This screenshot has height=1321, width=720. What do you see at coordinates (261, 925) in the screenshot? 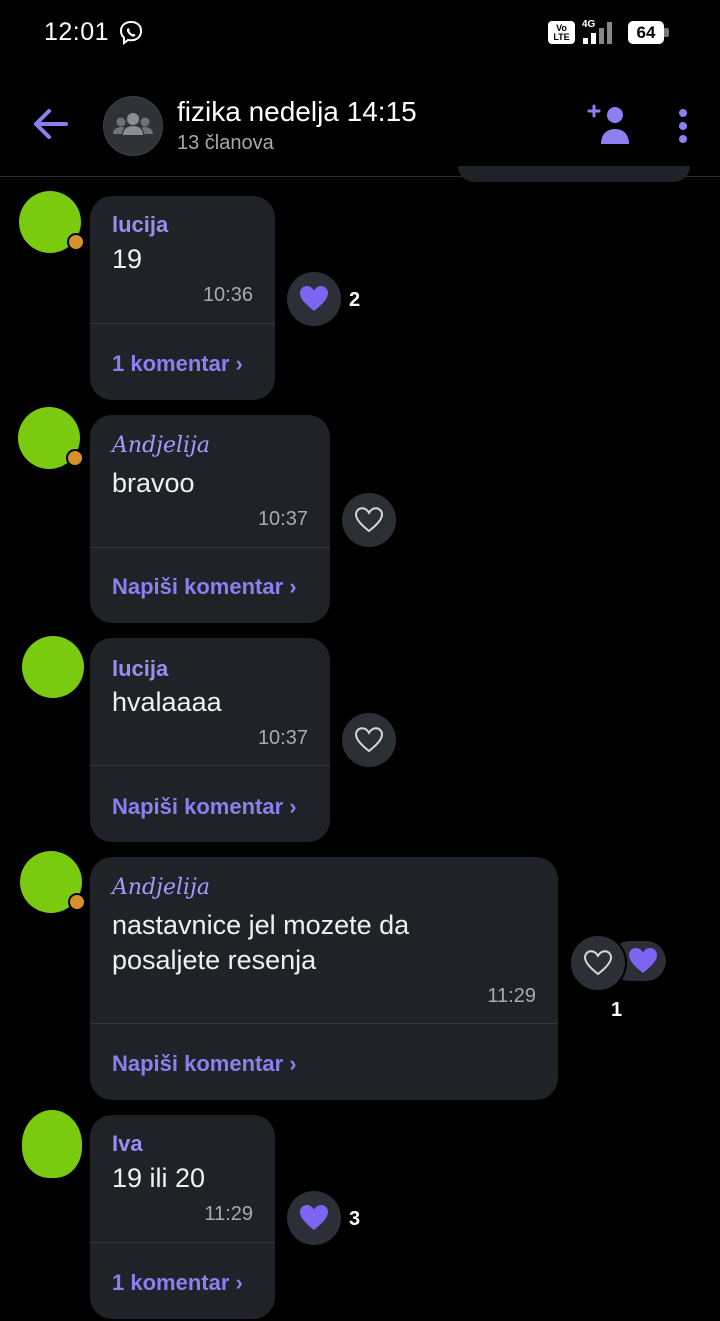
I see `message-text-line-1: nastavnice jel mozete da` at bounding box center [261, 925].